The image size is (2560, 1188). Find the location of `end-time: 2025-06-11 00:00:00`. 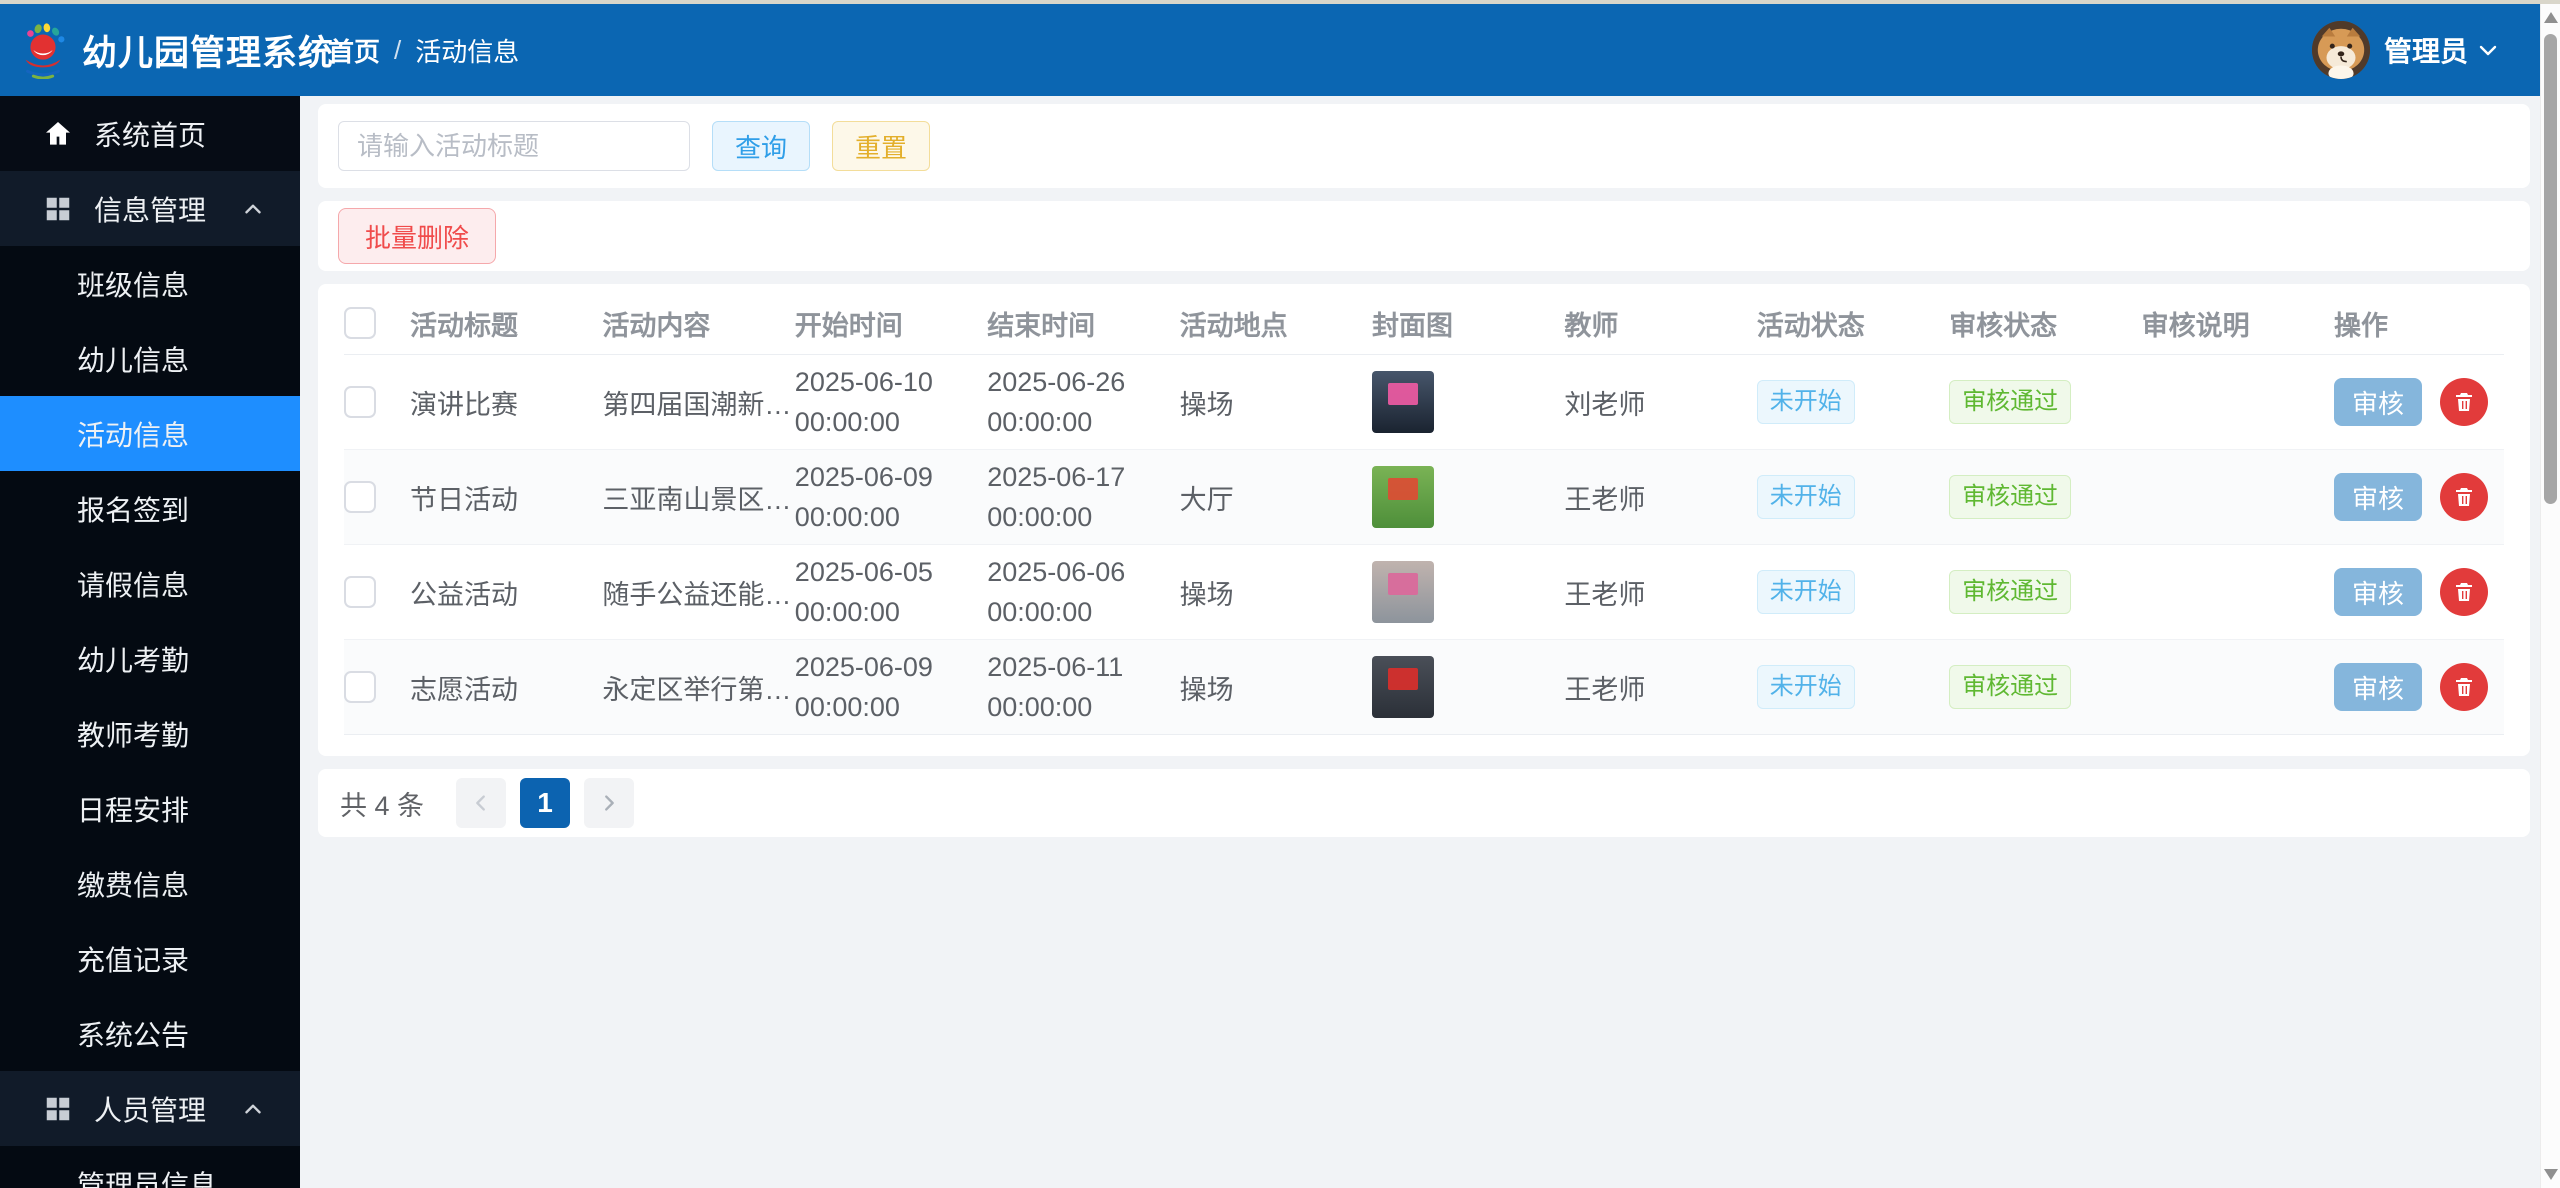

end-time: 2025-06-11 00:00:00 is located at coordinates (1055, 687).